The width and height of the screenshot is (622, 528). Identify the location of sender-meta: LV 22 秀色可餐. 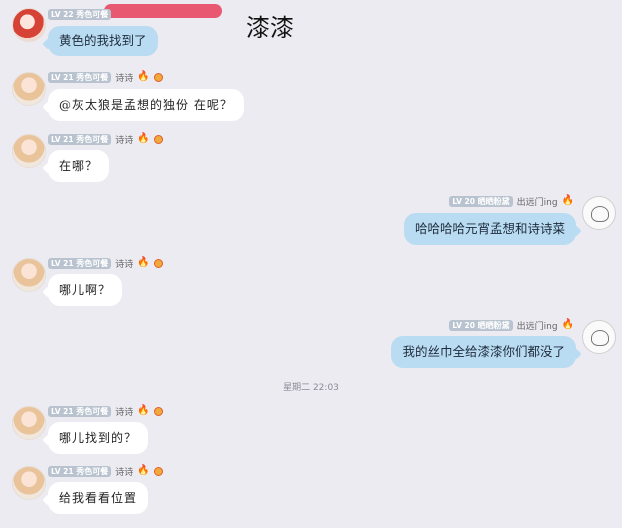
(80, 14).